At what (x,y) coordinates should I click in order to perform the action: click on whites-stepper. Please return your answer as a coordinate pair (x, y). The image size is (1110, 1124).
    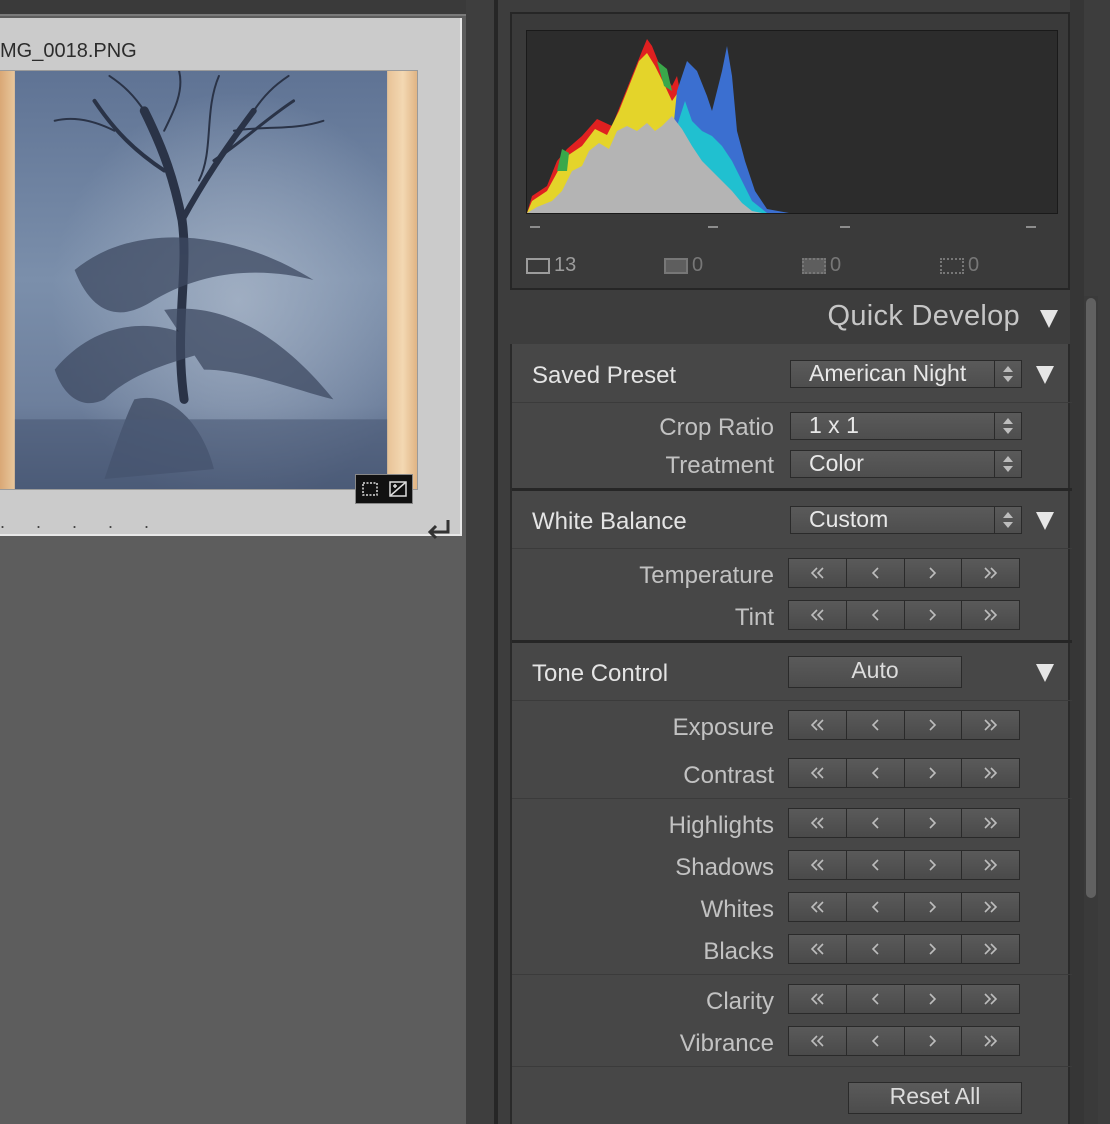
    Looking at the image, I should click on (904, 907).